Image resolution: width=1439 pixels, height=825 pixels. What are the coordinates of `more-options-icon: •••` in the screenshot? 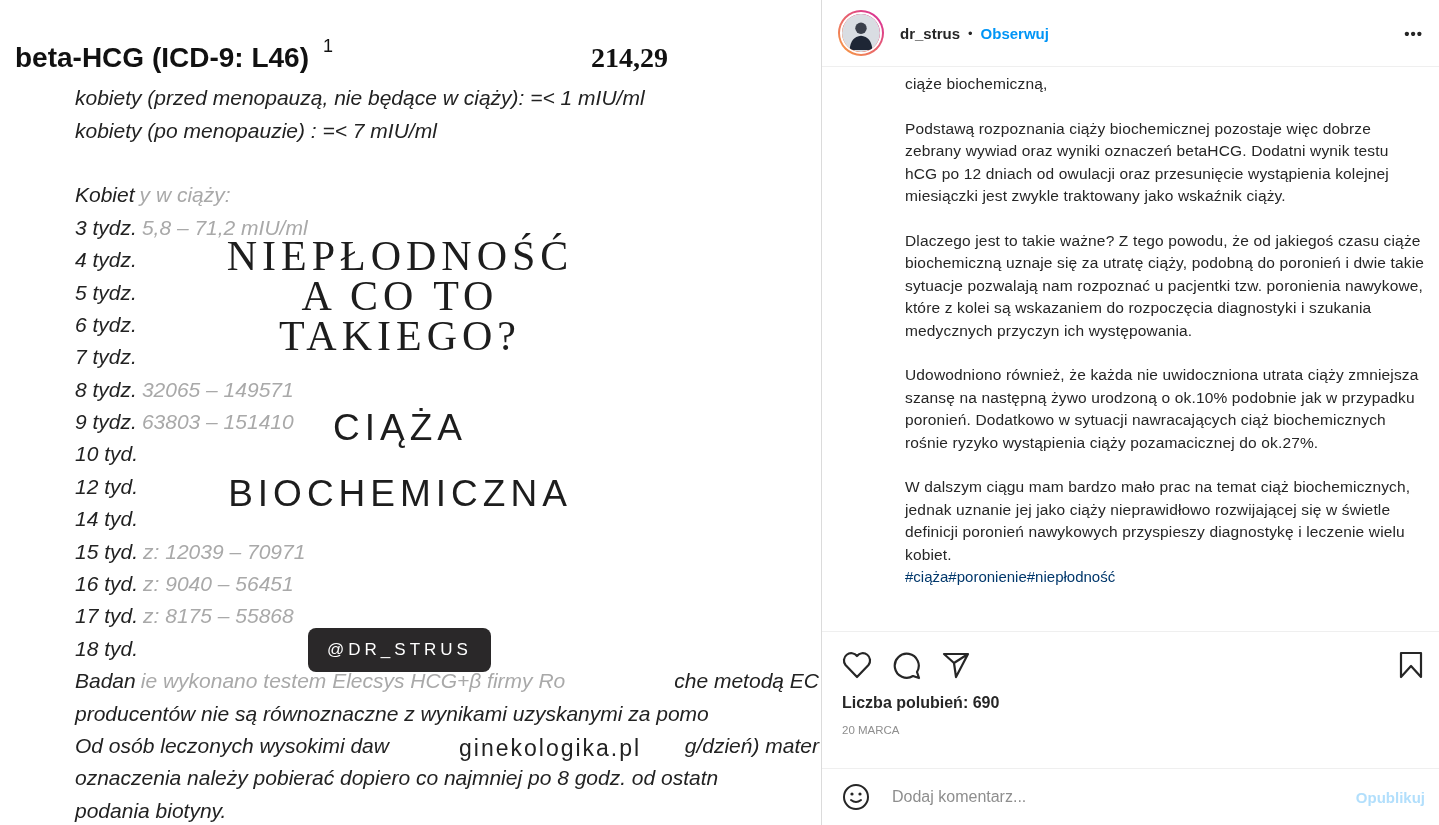 It's located at (1413, 33).